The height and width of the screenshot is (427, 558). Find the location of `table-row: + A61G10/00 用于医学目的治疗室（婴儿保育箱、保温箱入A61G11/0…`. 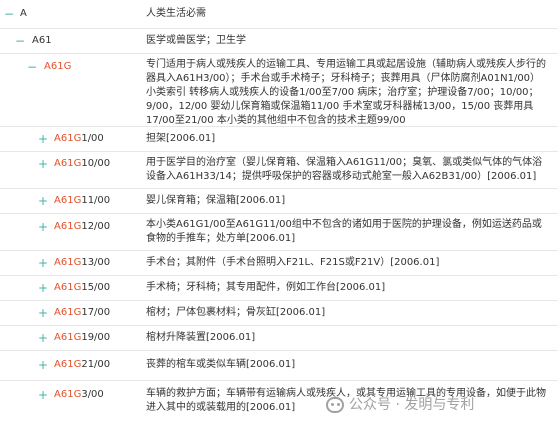

table-row: + A61G10/00 用于医学目的治疗室（婴儿保育箱、保温箱入A61G11/0… is located at coordinates (279, 170).